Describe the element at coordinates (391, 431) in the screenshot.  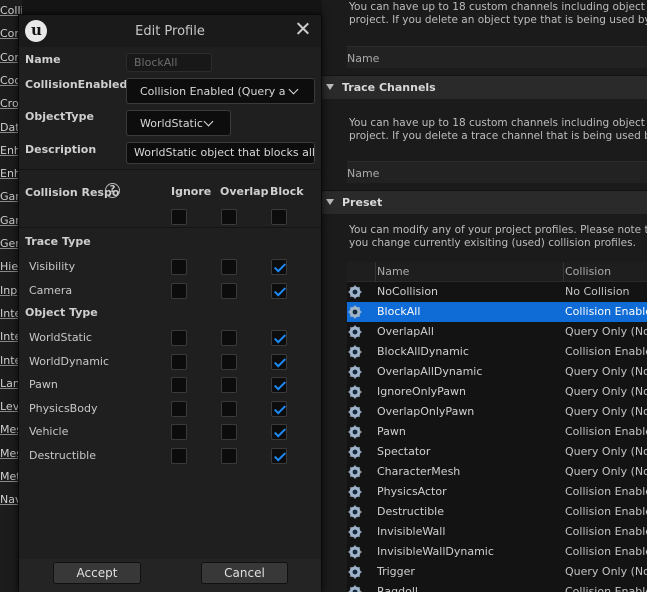
I see `preset-name: Pawn` at that location.